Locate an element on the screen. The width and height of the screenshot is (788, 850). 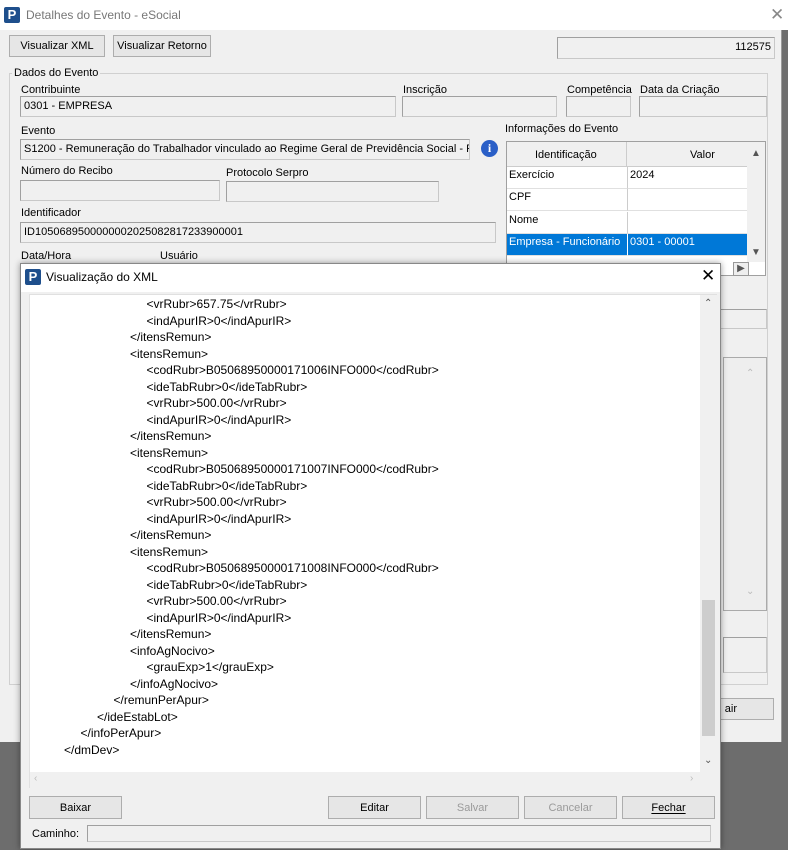
scroll-down-icon: ▼ is located at coordinates (756, 252).